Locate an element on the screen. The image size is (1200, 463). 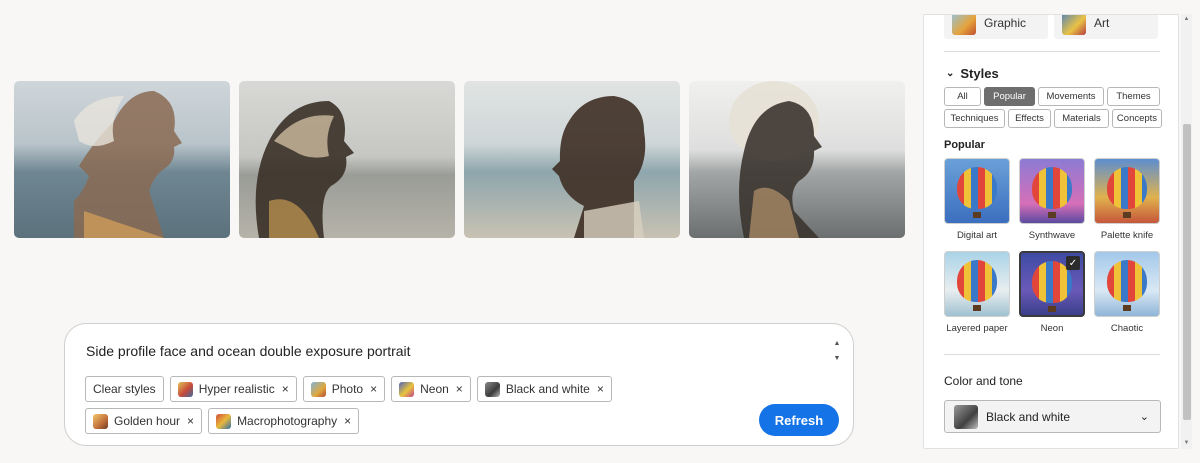
chip-neon: Neon × is located at coordinates (431, 389).